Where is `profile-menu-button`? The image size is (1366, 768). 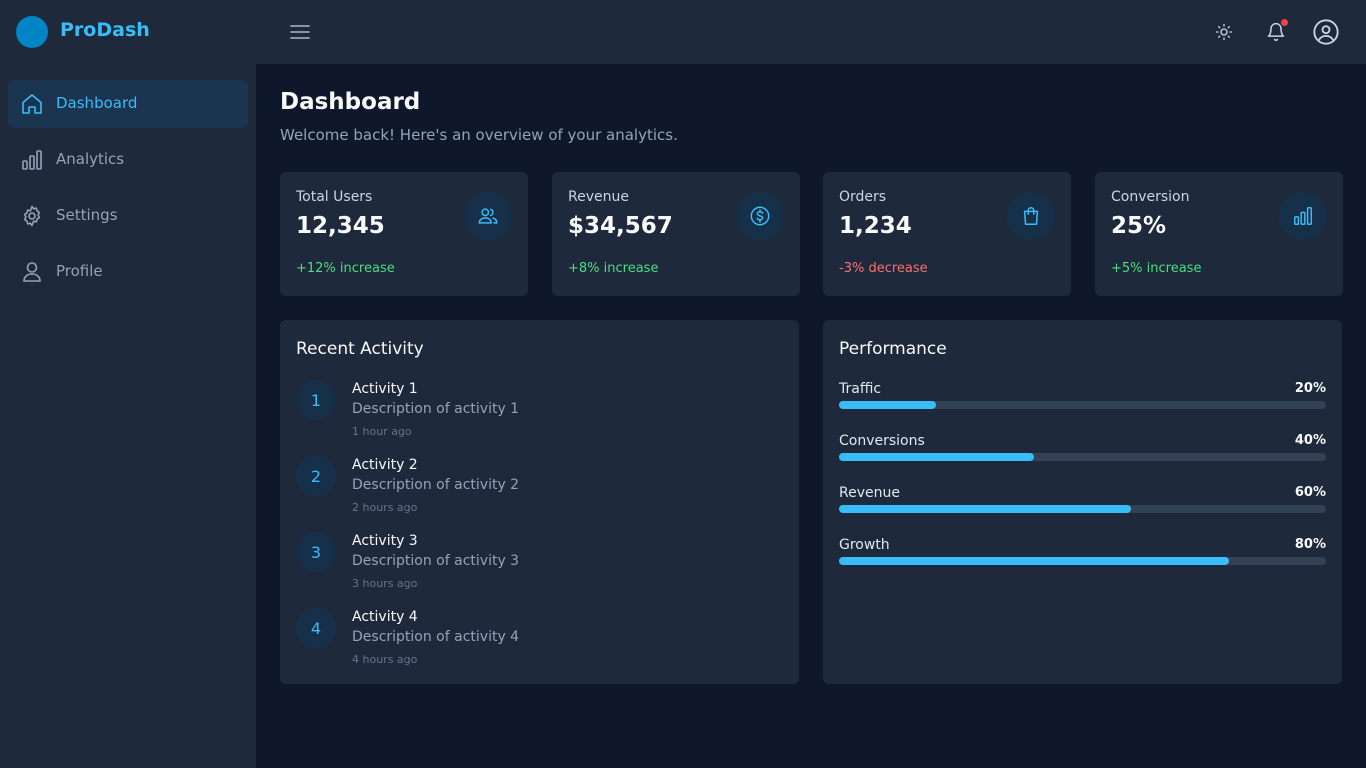
profile-menu-button is located at coordinates (1326, 32).